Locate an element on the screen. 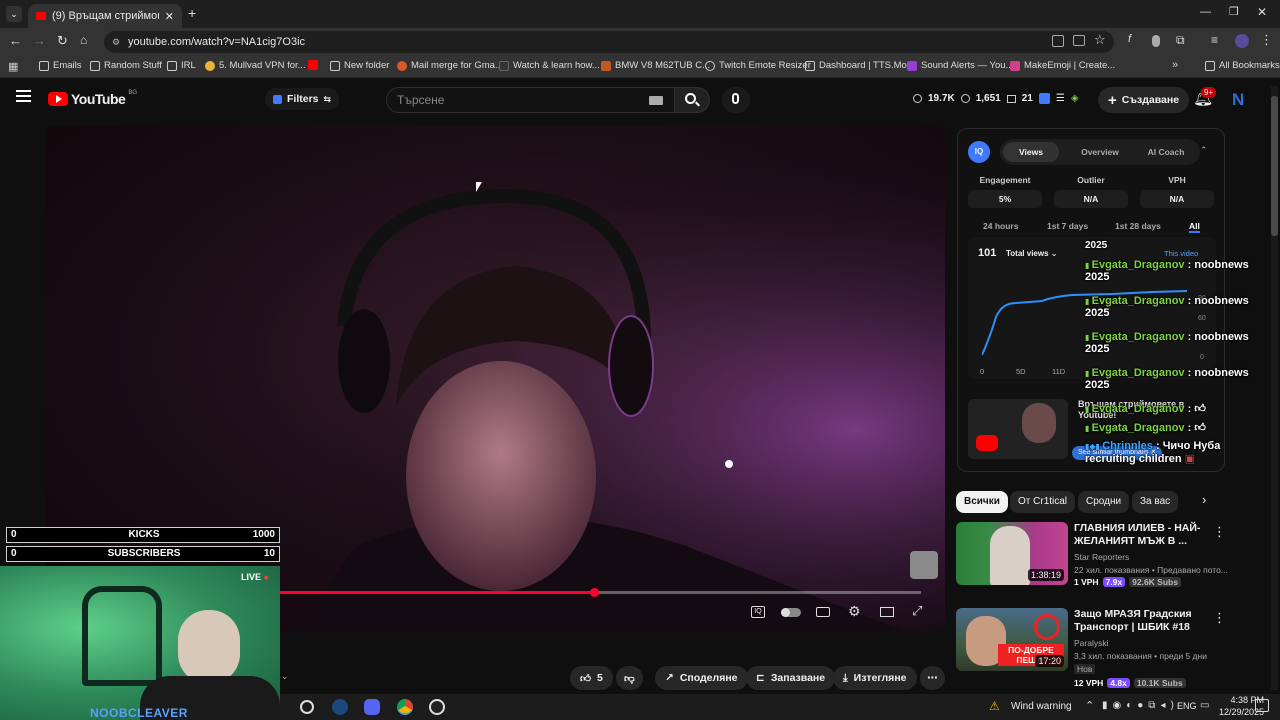 The height and width of the screenshot is (720, 1280). hamburger-menu-icon is located at coordinates (23, 96).